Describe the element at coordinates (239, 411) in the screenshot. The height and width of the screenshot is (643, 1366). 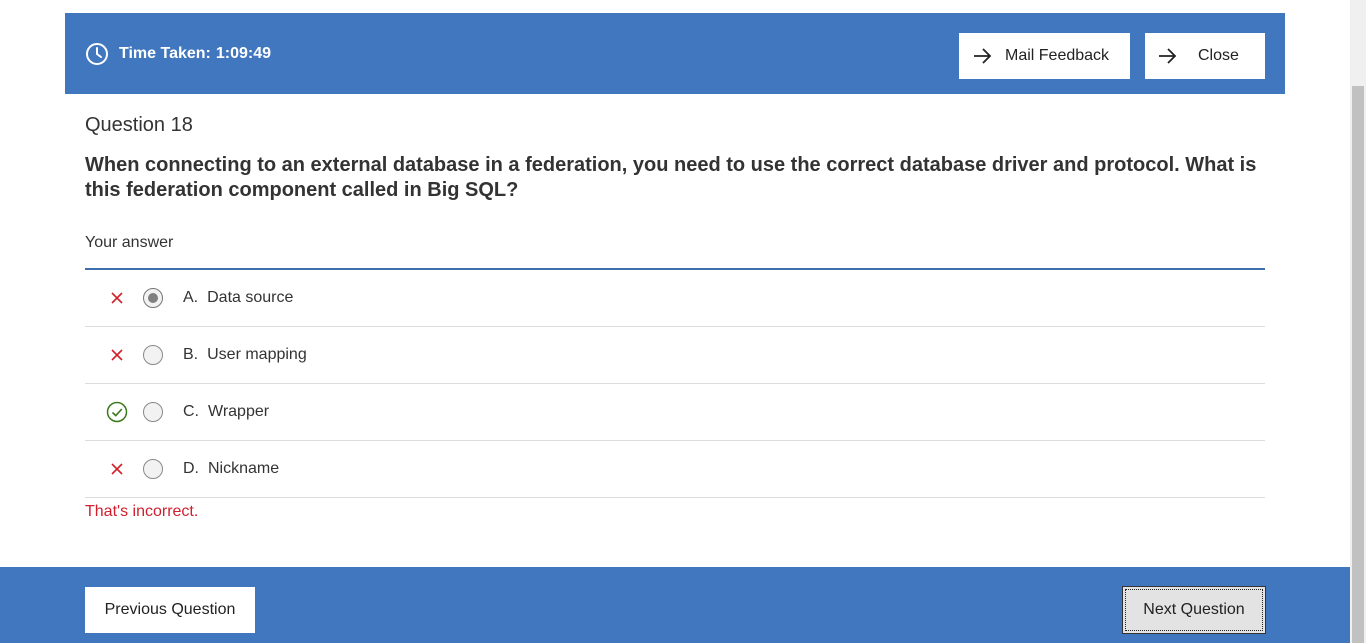
I see `option-text: Wrapper` at that location.